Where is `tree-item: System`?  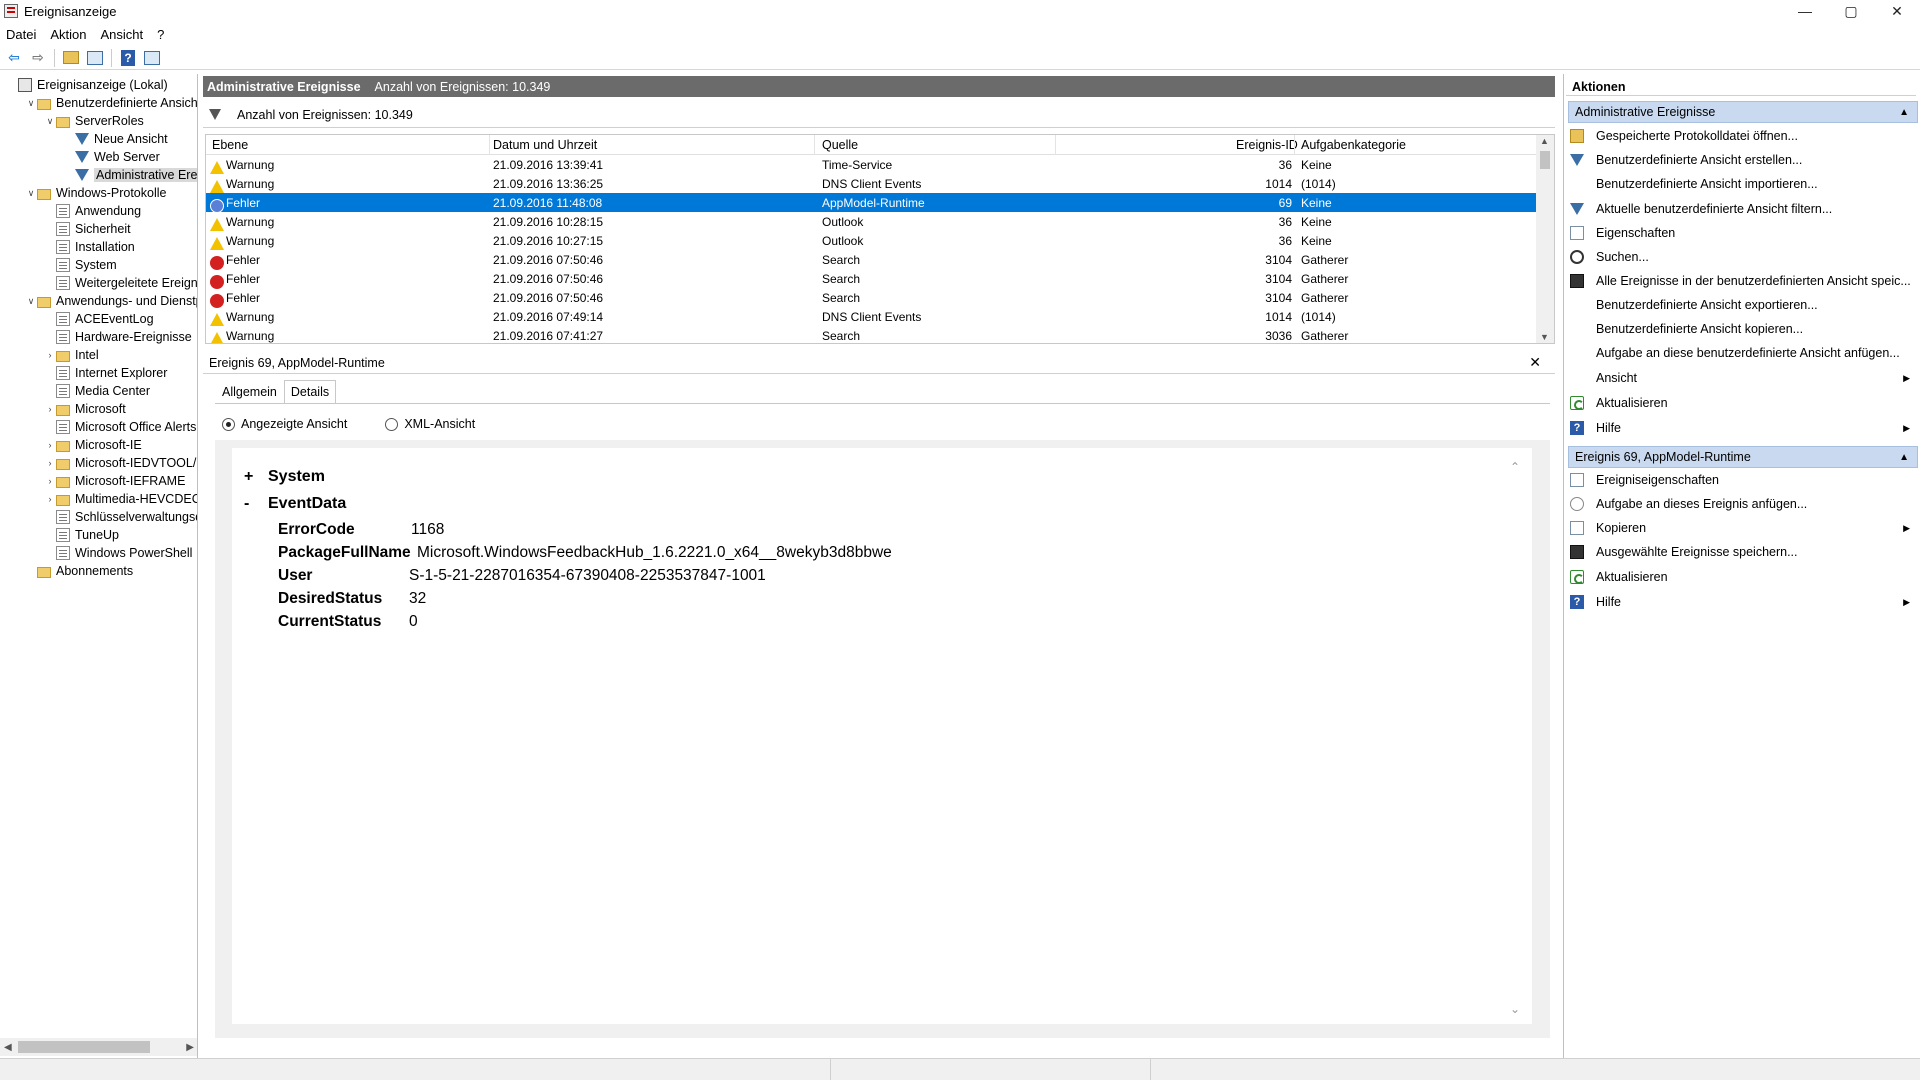 tree-item: System is located at coordinates (80, 265).